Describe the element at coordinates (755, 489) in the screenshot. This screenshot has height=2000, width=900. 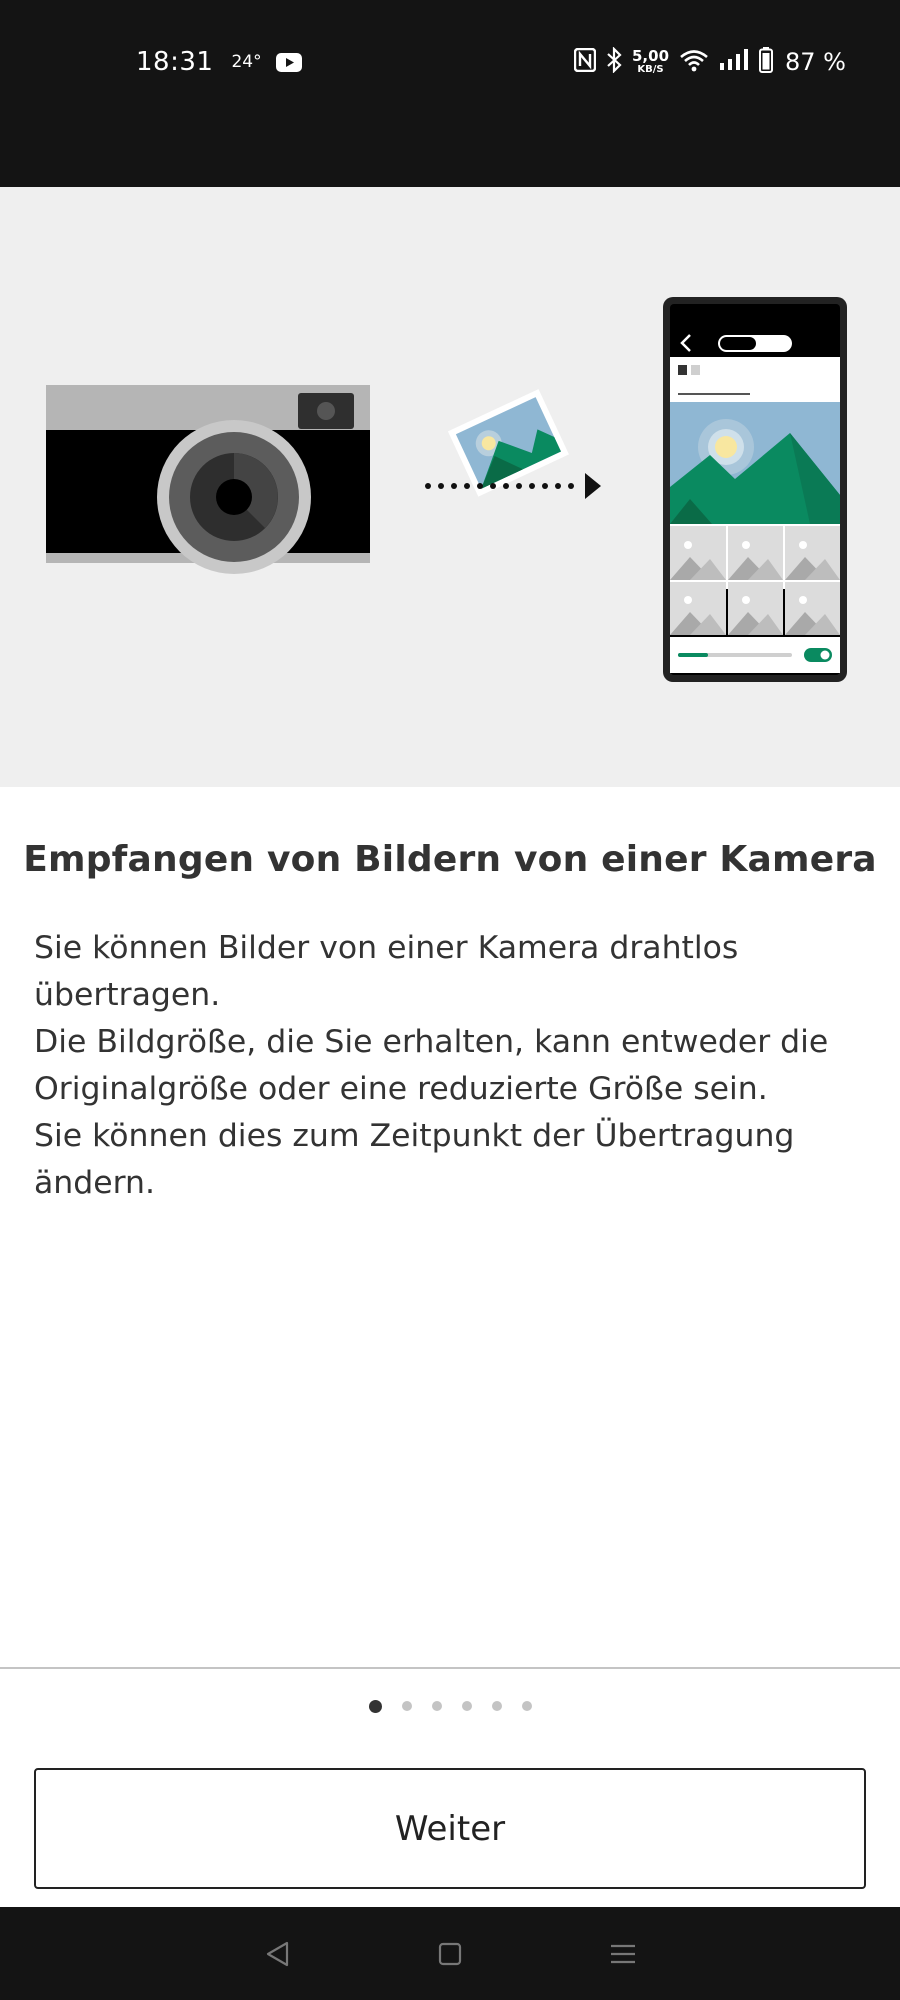
I see `phone-icon` at that location.